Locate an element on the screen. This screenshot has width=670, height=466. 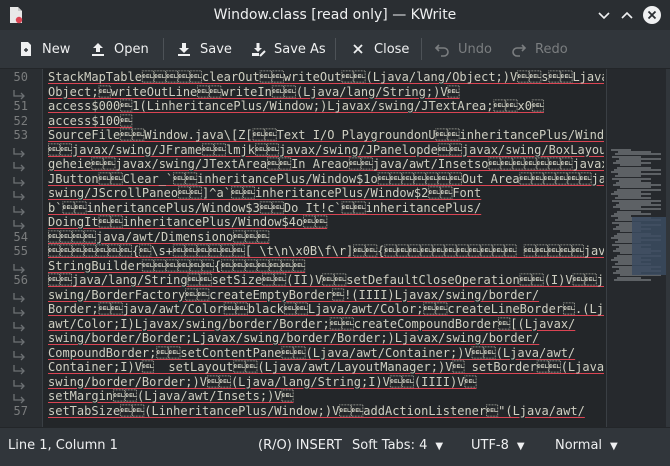
save-as-button: Save As is located at coordinates (288, 49).